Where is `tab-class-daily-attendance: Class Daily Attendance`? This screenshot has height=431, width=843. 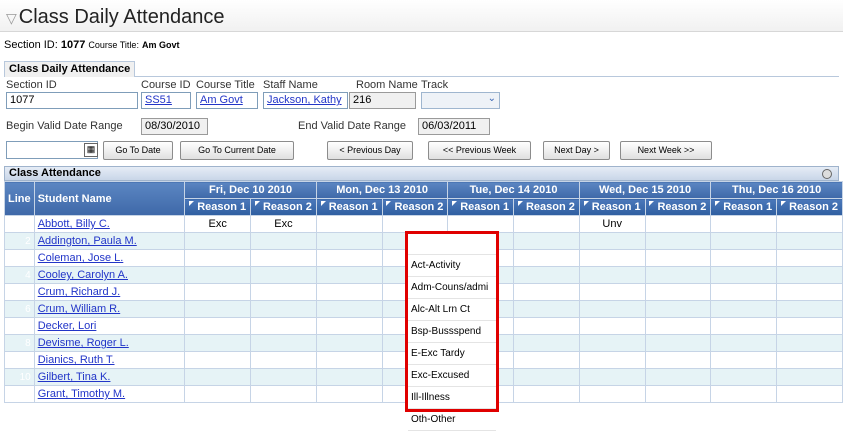 tab-class-daily-attendance: Class Daily Attendance is located at coordinates (70, 69).